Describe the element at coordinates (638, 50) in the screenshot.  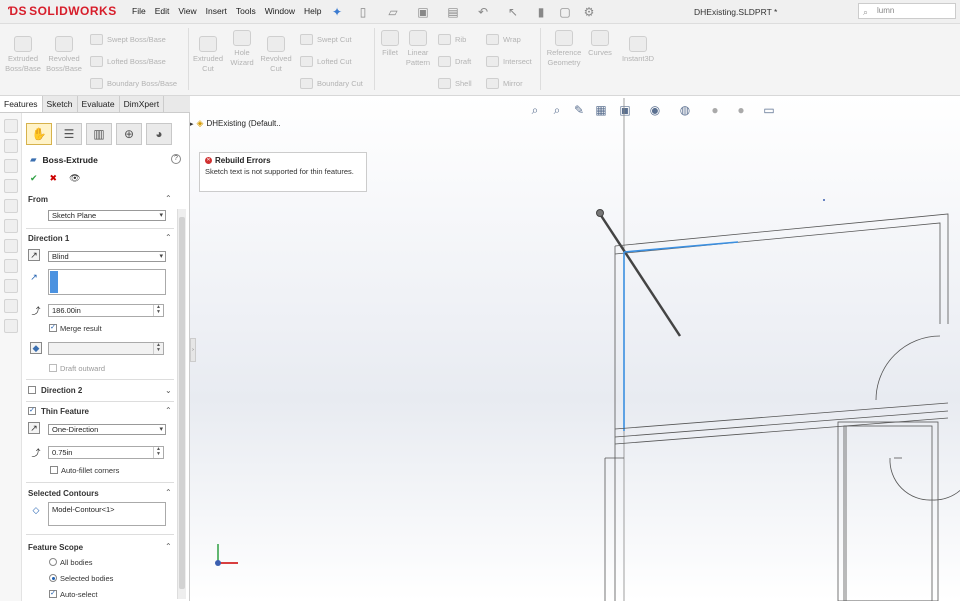
I see `instant3d-button: Instant3D` at that location.